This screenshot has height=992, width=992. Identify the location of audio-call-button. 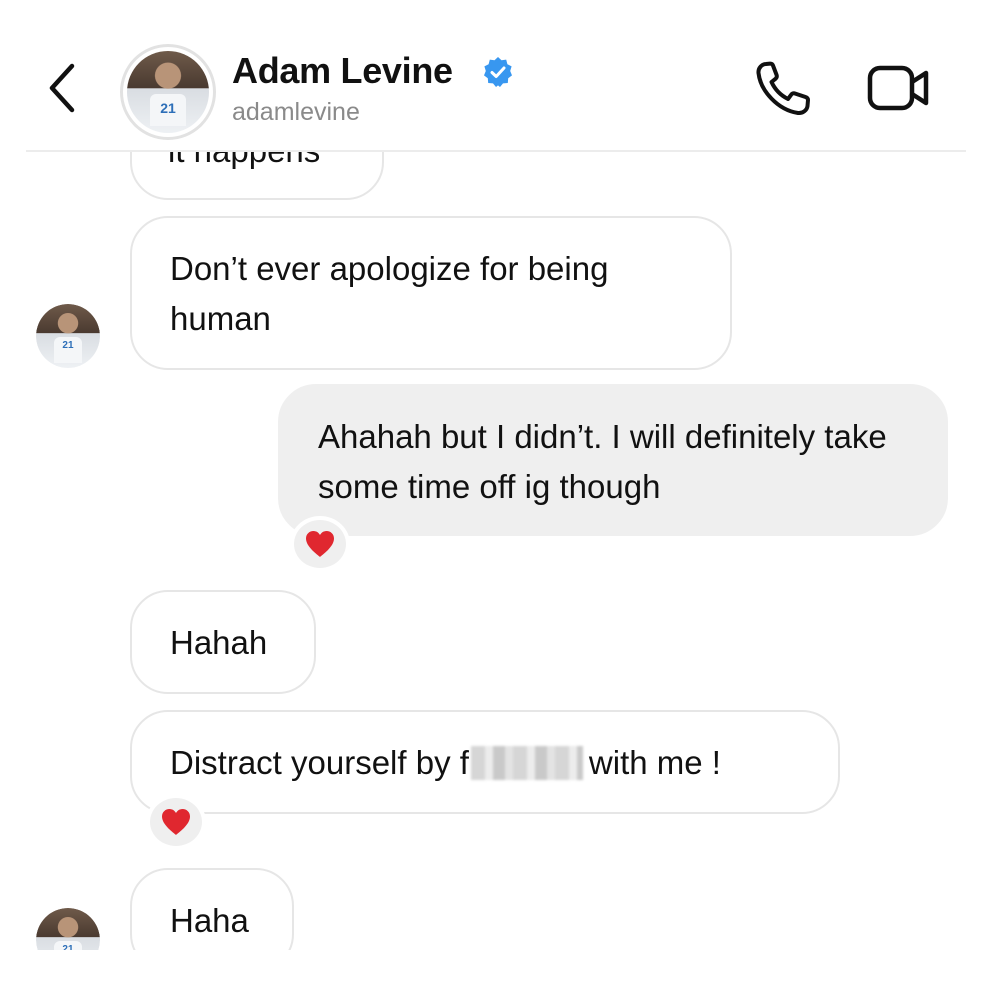
(784, 88).